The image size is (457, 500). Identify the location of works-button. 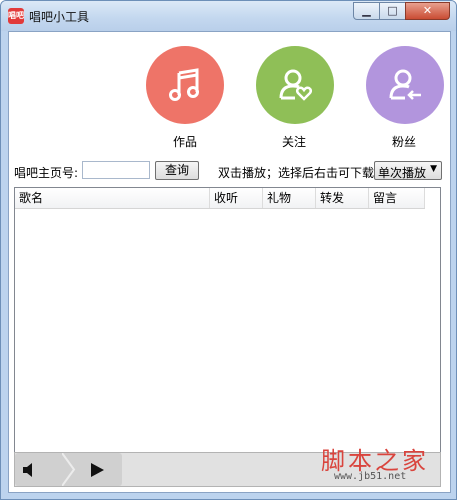
(185, 85).